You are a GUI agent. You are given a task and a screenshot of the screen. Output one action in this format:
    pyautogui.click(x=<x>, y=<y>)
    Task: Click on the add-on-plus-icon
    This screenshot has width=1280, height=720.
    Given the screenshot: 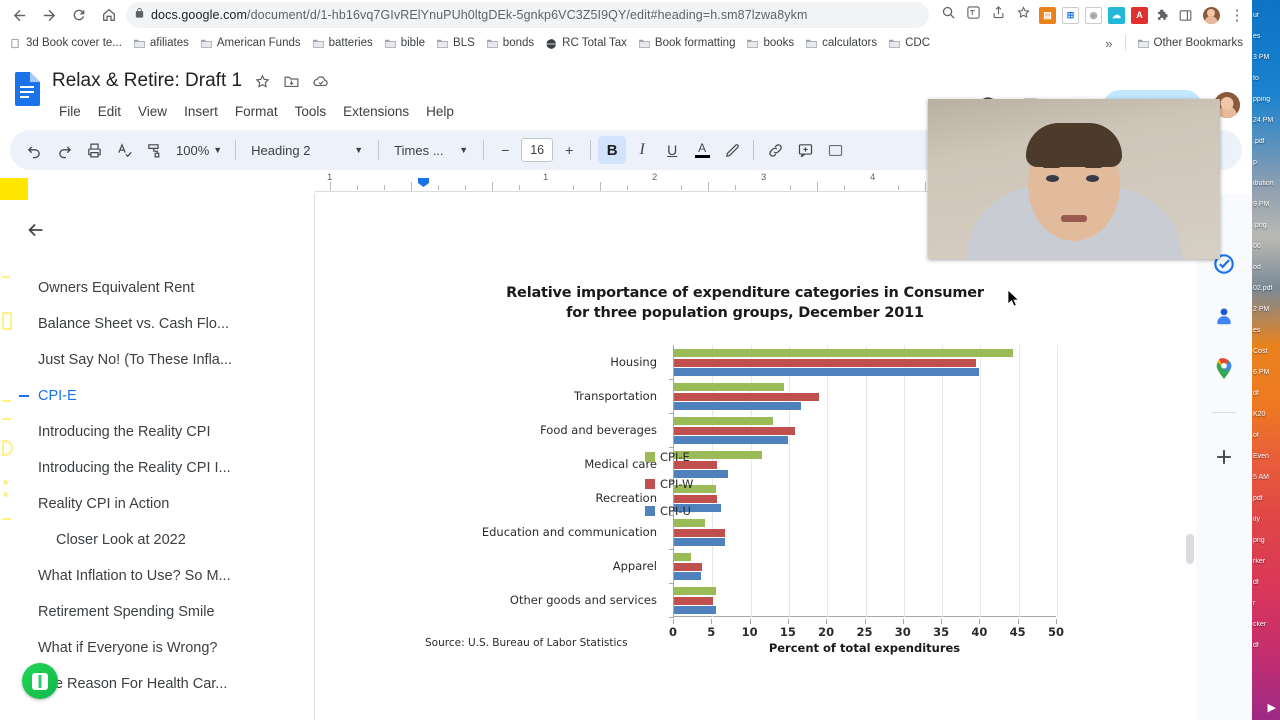 What is the action you would take?
    pyautogui.click(x=1224, y=457)
    